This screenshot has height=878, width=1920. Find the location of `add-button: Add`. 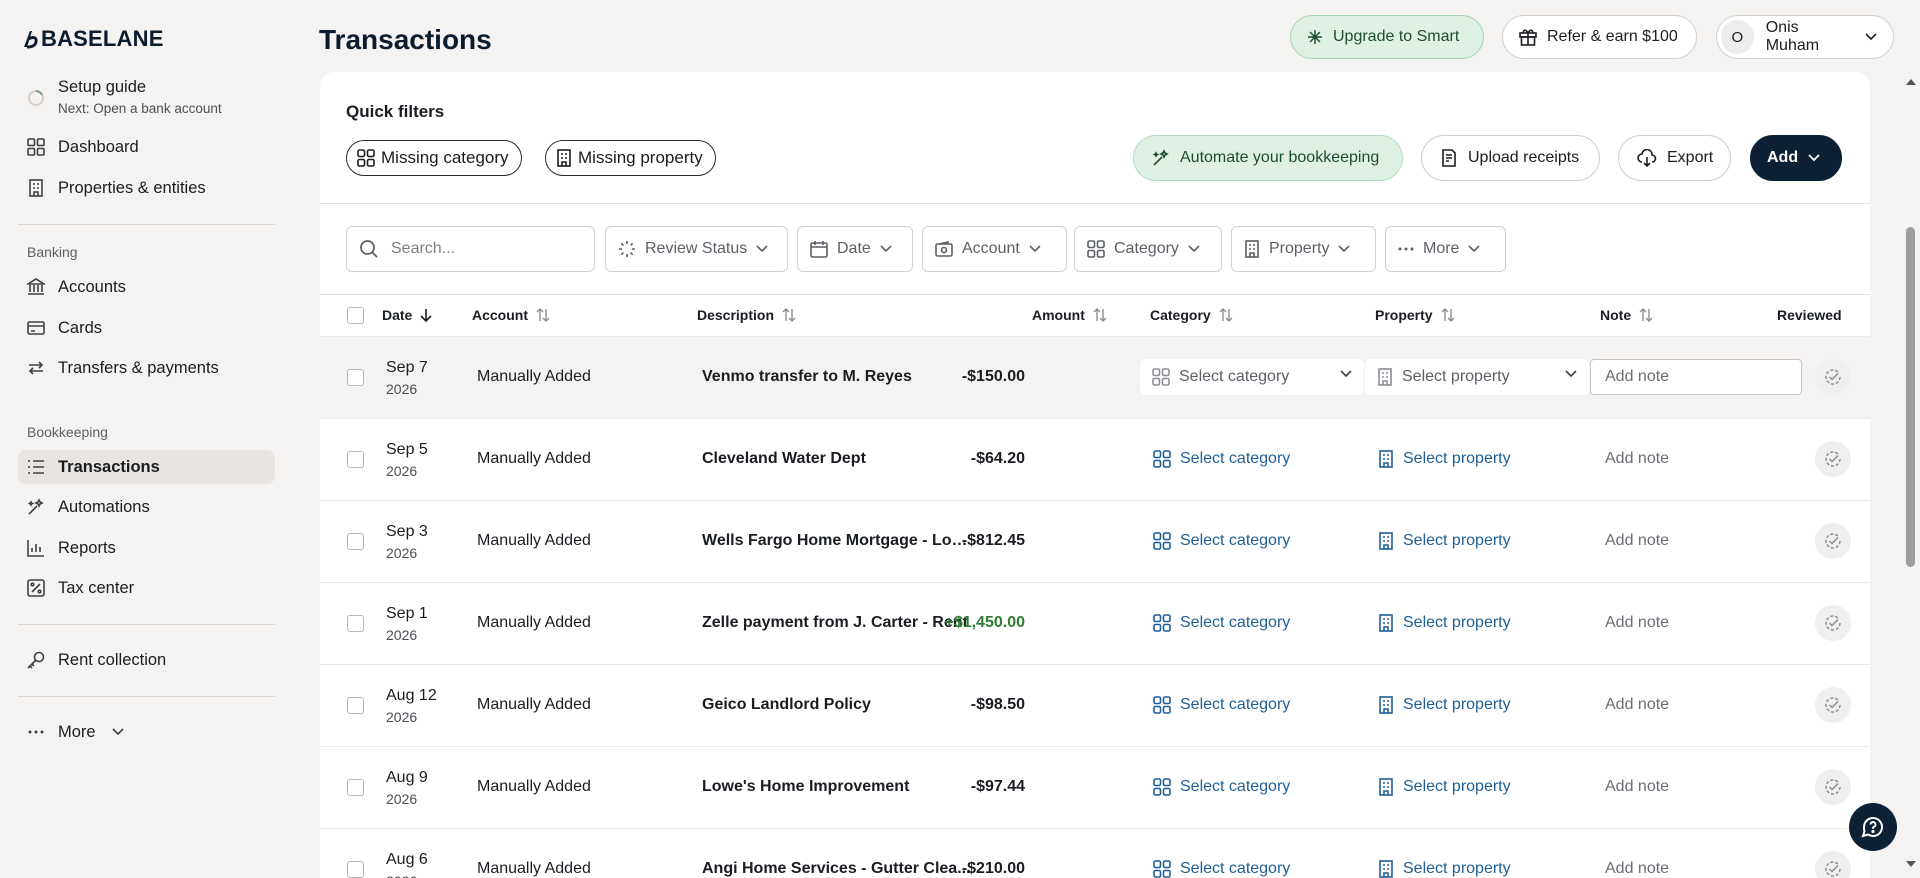

add-button: Add is located at coordinates (1796, 158).